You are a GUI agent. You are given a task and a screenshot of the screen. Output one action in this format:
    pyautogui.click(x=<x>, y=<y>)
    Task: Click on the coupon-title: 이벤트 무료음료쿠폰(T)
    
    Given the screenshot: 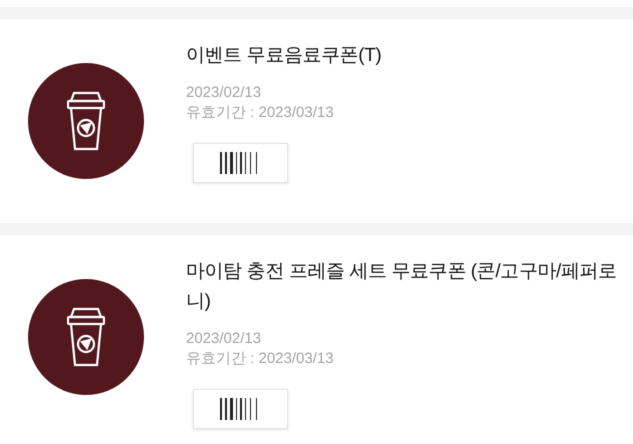 What is the action you would take?
    pyautogui.click(x=284, y=56)
    